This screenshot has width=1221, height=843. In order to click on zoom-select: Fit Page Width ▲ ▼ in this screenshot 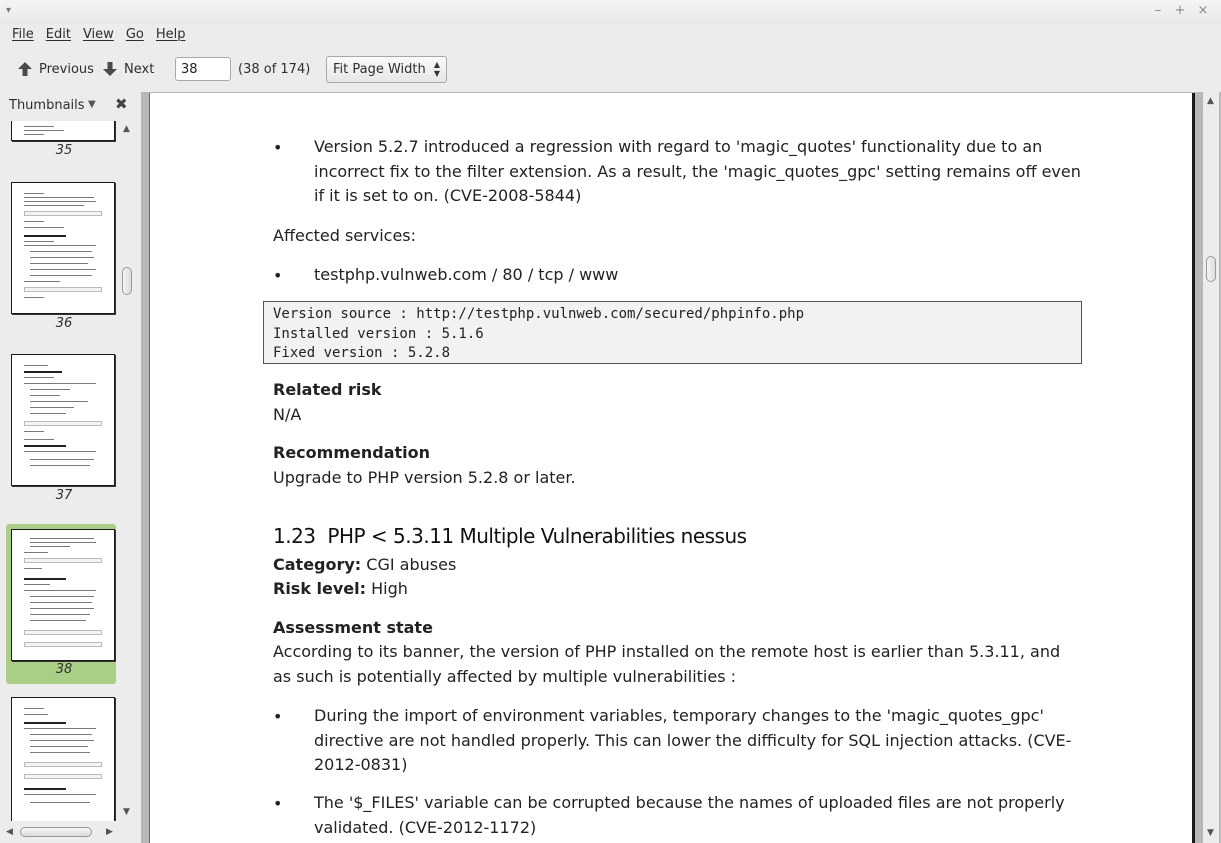, I will do `click(386, 69)`.